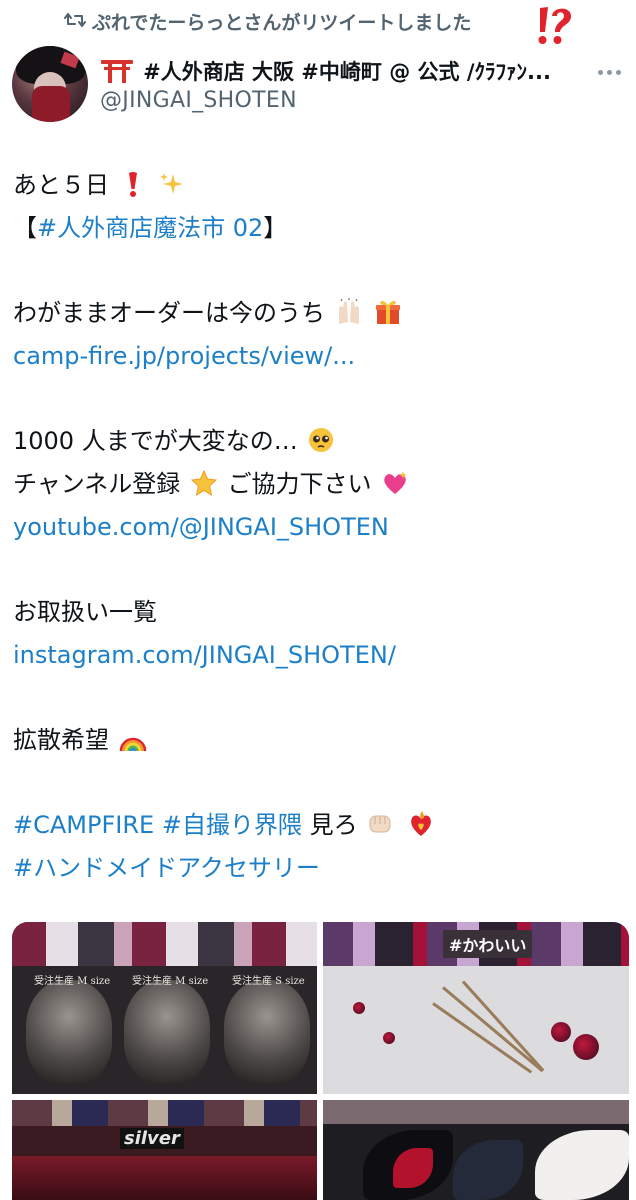 The height and width of the screenshot is (1200, 636). I want to click on tweet-line: あと５日, so click(61, 185).